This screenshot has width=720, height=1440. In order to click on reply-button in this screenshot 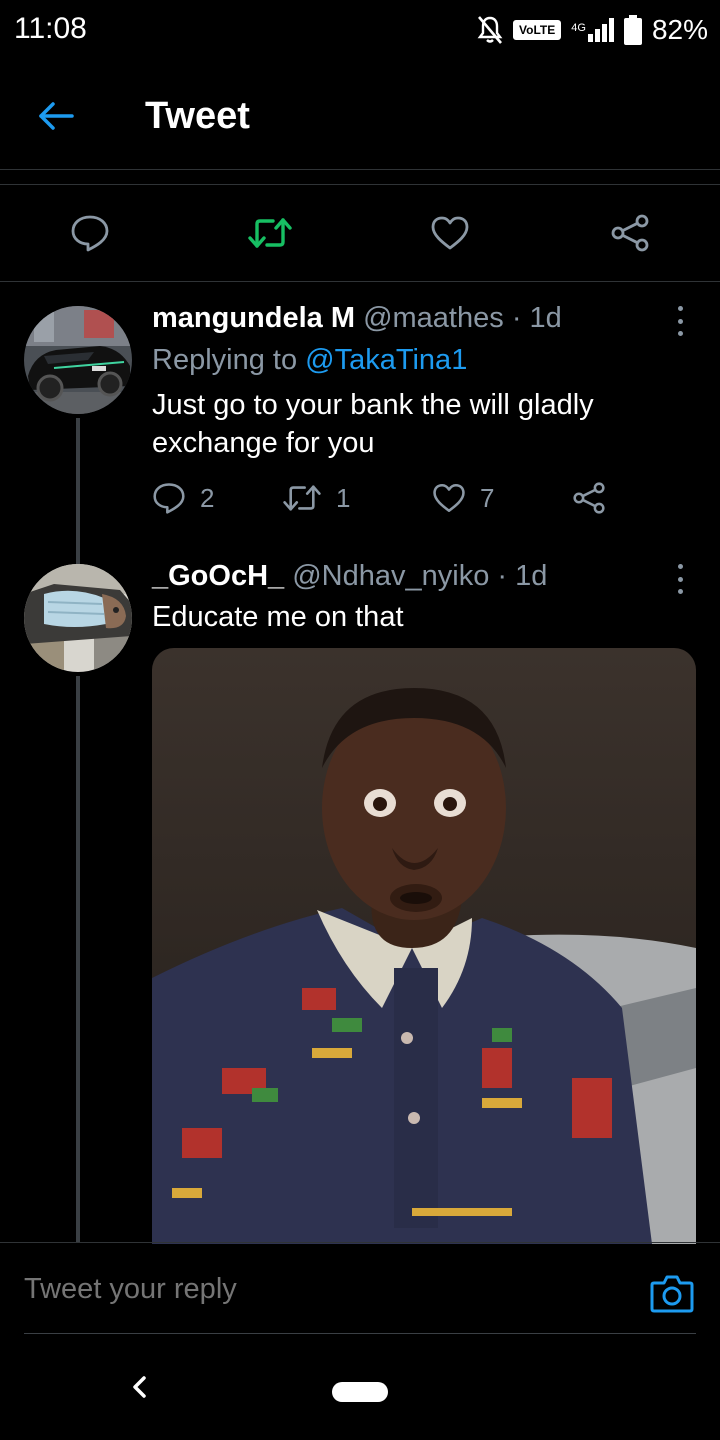, I will do `click(90, 233)`.